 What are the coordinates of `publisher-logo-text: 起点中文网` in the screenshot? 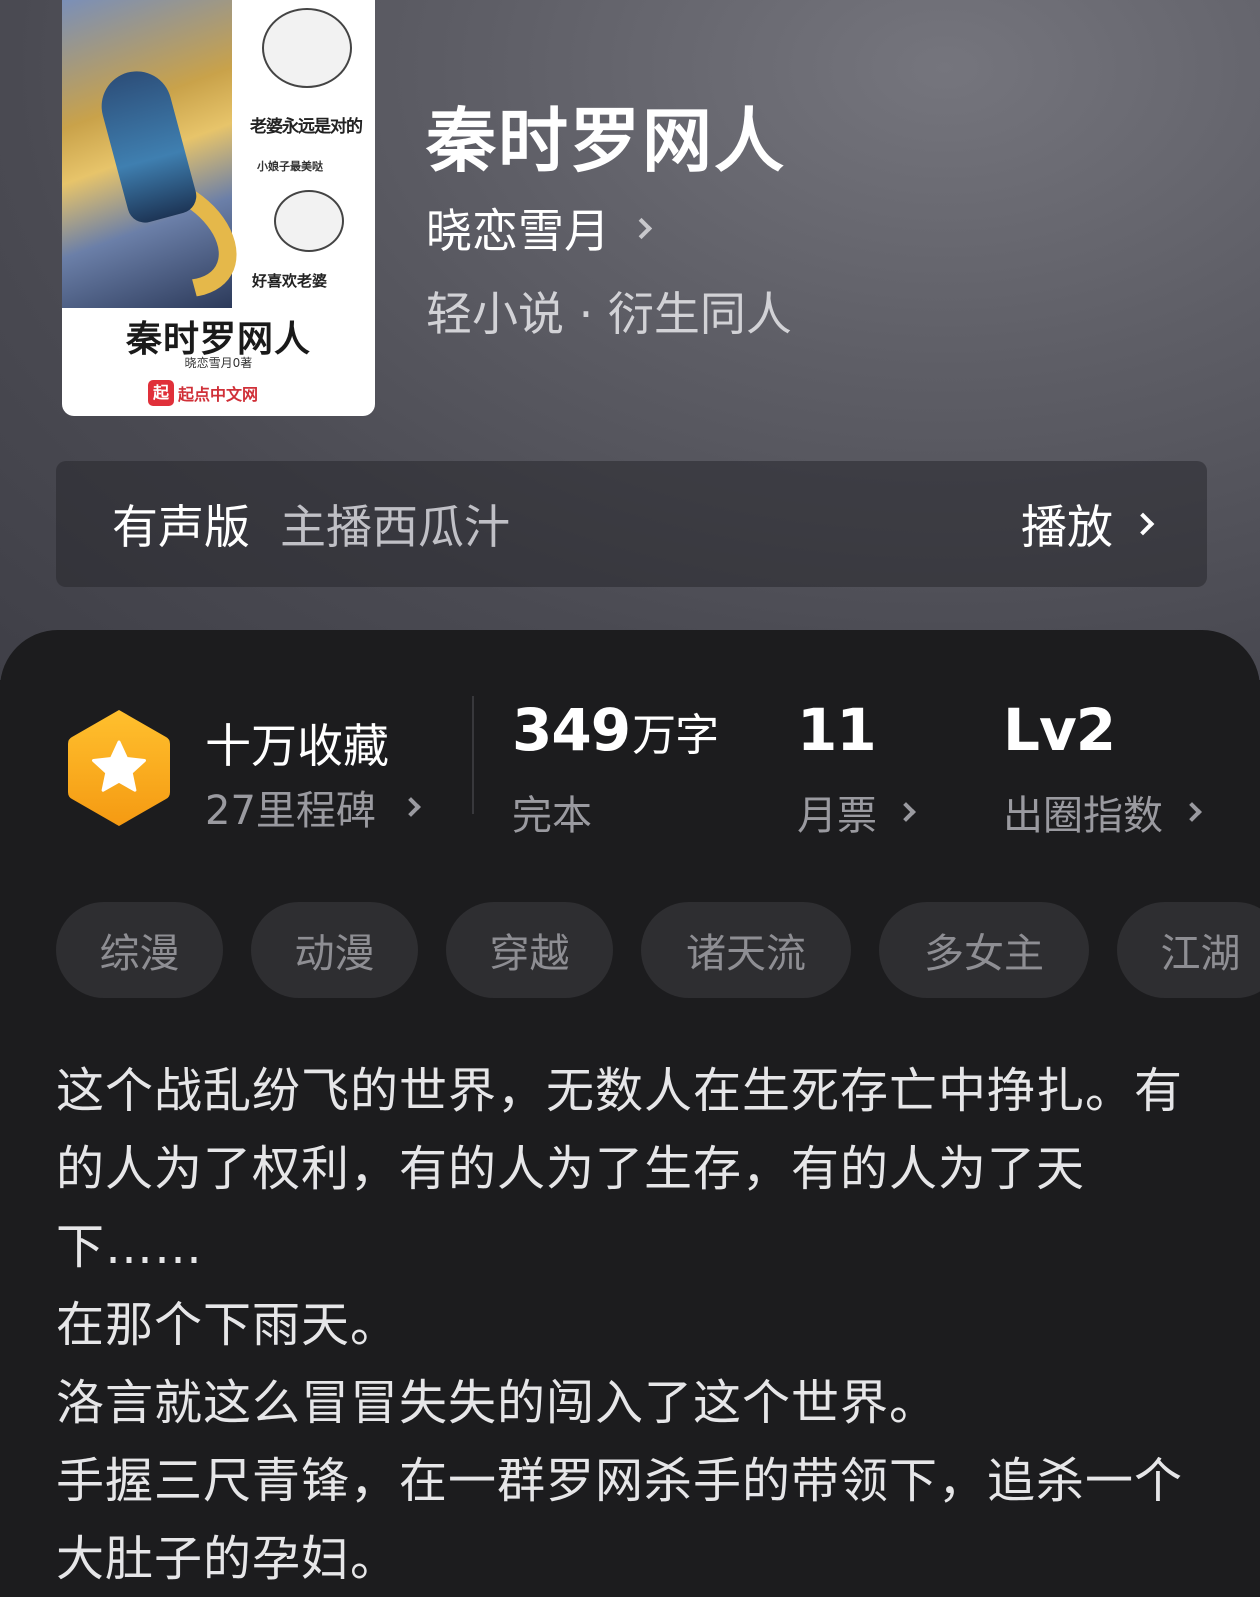 It's located at (218, 394).